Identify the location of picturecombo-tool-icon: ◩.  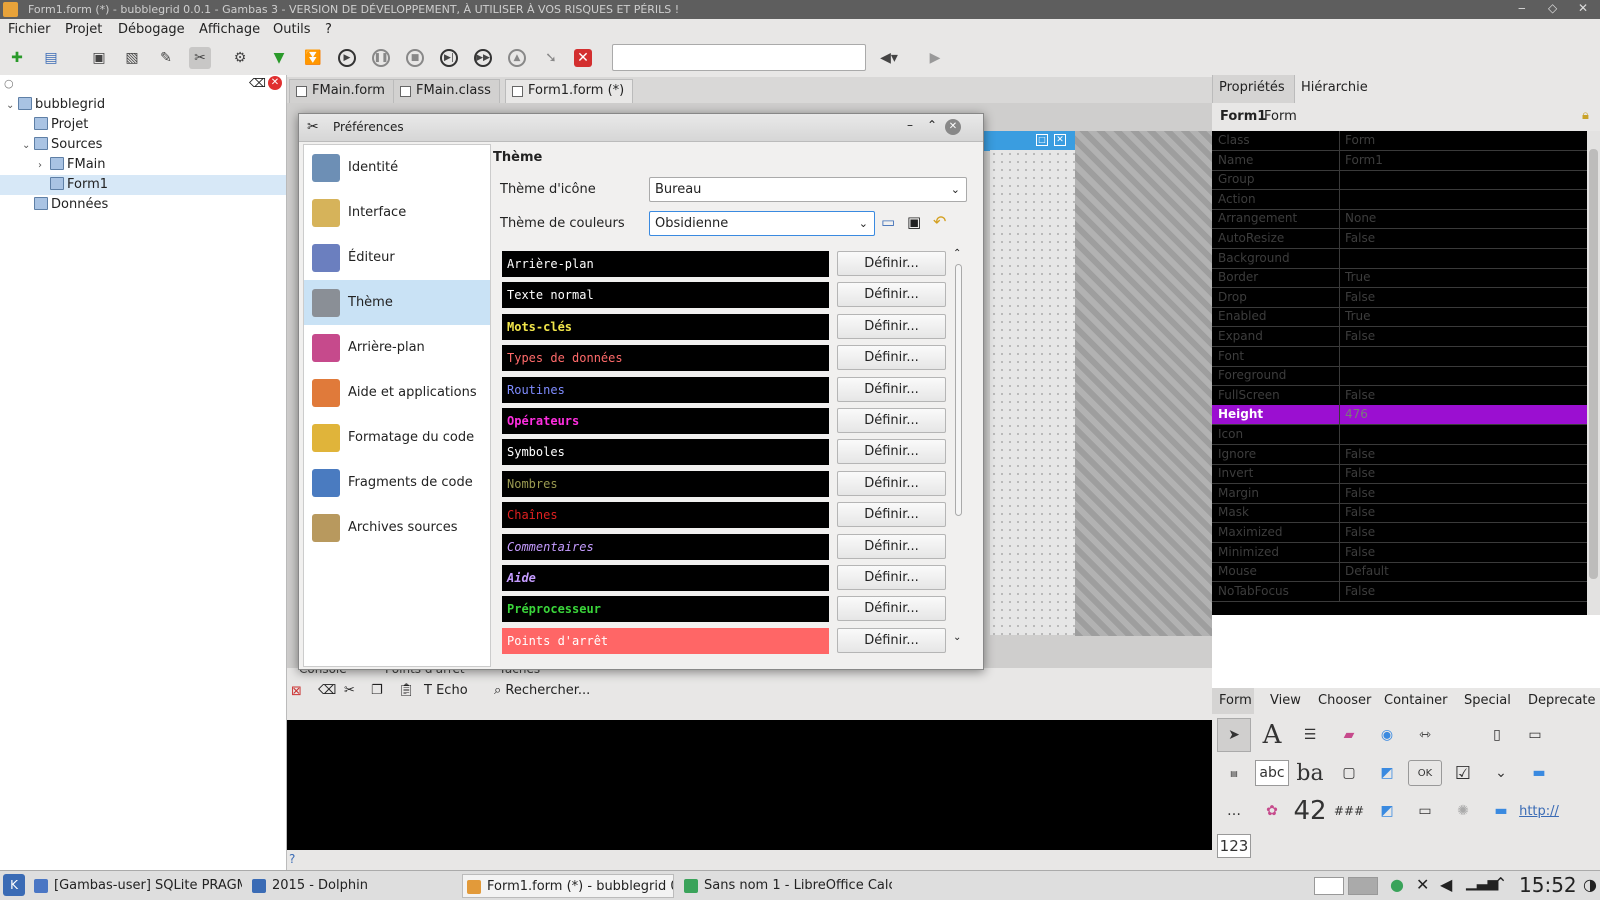
(1387, 811).